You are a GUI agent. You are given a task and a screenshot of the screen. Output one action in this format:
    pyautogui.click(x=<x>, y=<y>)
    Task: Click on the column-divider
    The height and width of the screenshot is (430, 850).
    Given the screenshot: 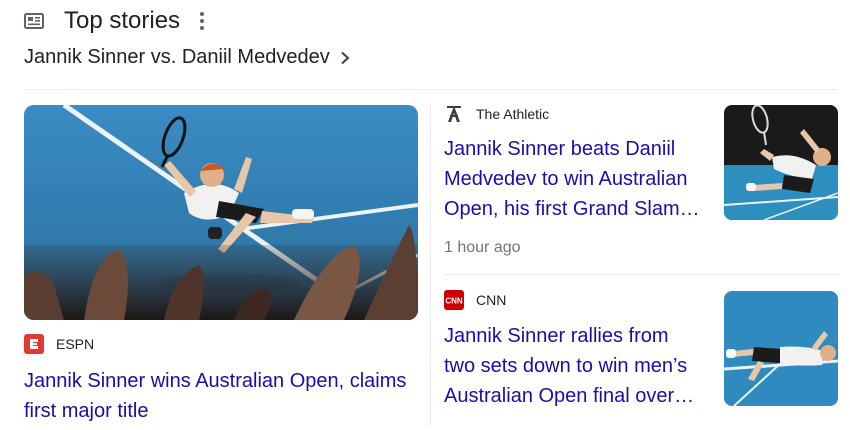 What is the action you would take?
    pyautogui.click(x=430, y=265)
    